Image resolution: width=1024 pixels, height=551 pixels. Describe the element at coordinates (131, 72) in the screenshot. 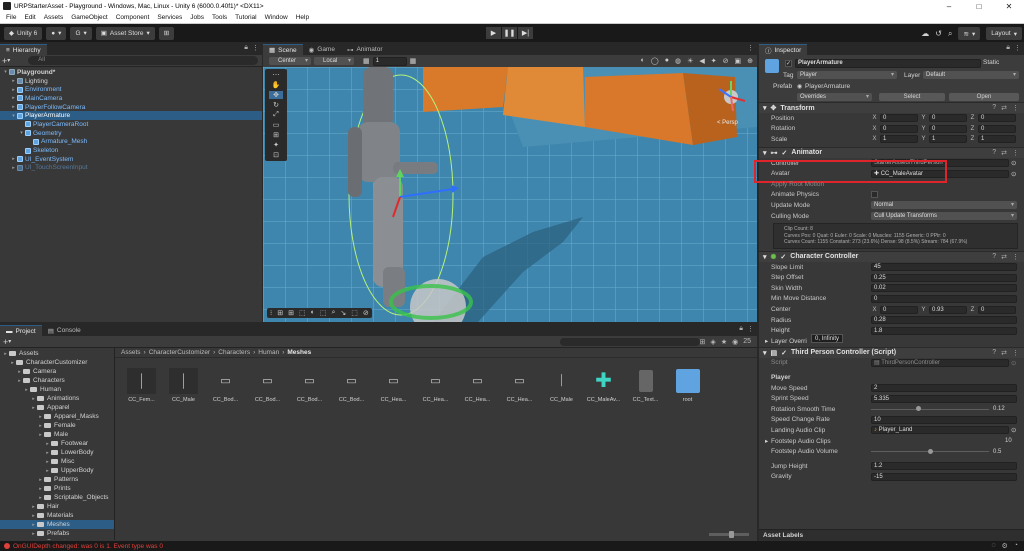

I see `hierarchy-item: ▾ Playground*` at that location.